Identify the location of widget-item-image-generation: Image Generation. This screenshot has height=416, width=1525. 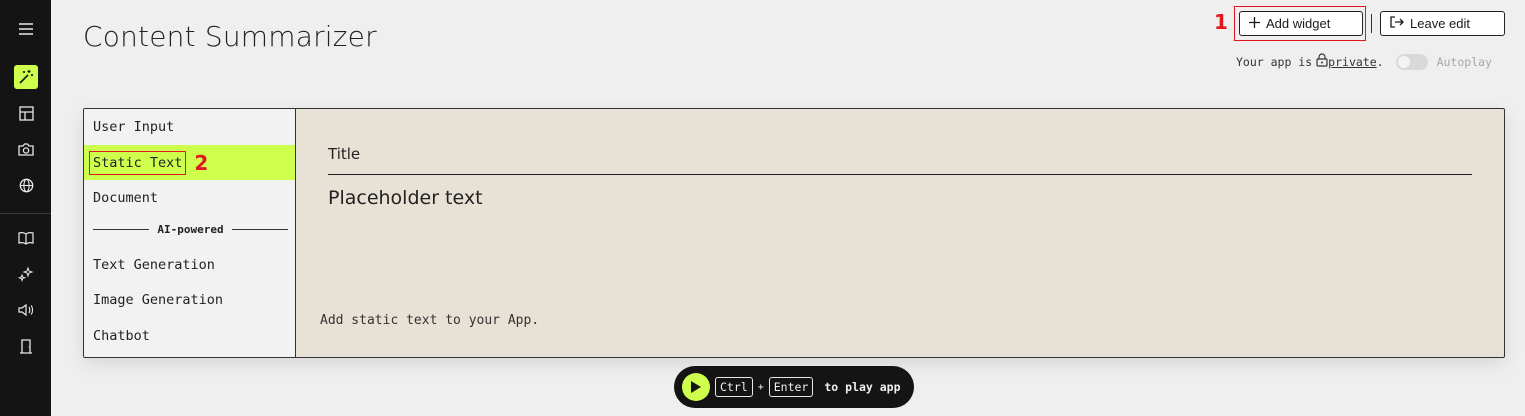
(189, 299).